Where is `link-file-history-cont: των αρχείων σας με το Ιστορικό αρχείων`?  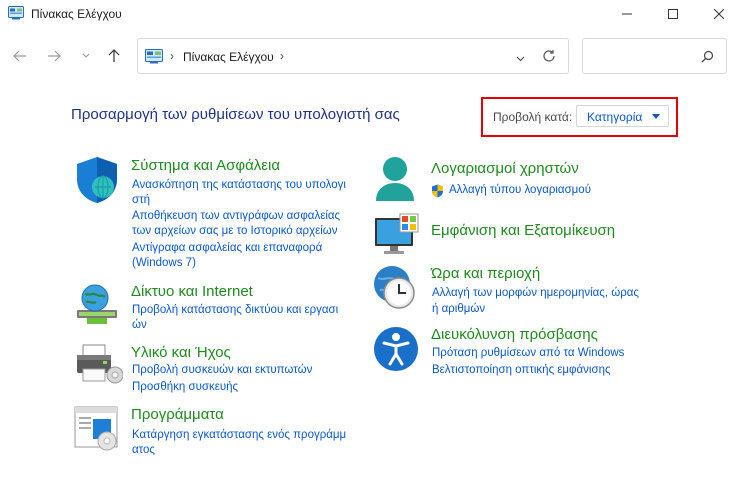
link-file-history-cont: των αρχείων σας με το Ιστορικό αρχείων is located at coordinates (235, 231).